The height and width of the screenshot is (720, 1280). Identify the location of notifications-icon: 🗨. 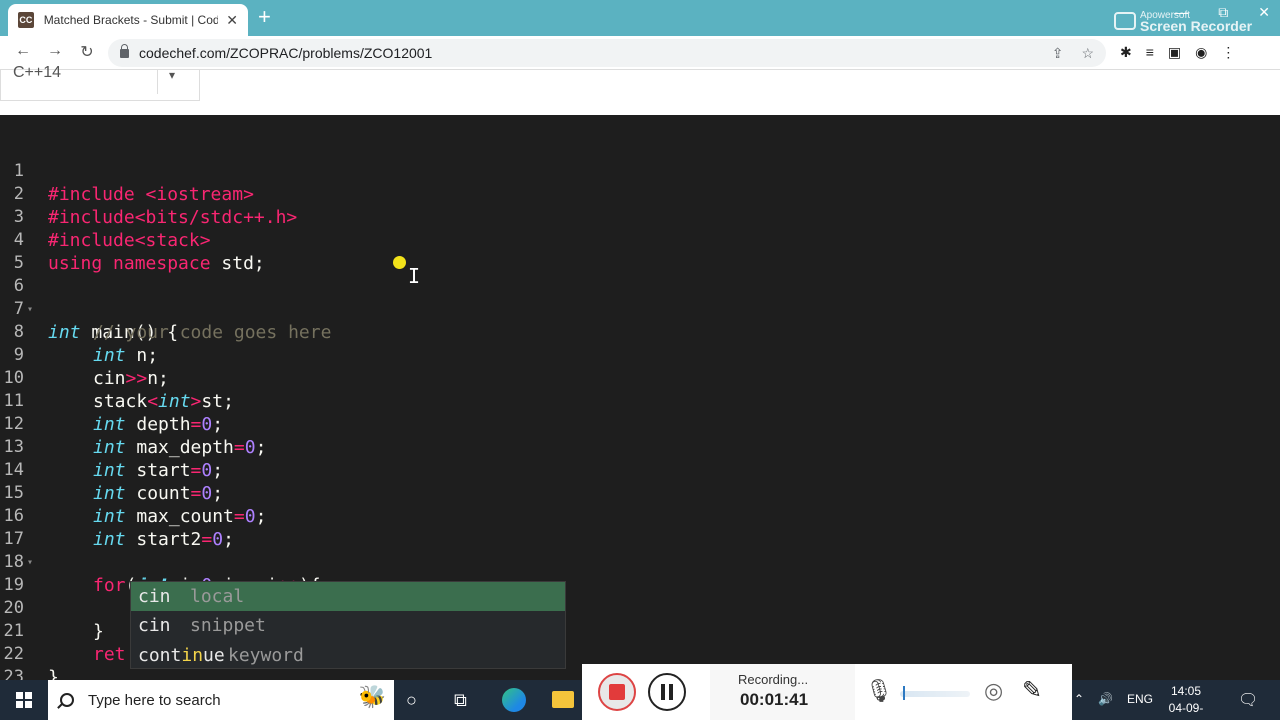
(1248, 700).